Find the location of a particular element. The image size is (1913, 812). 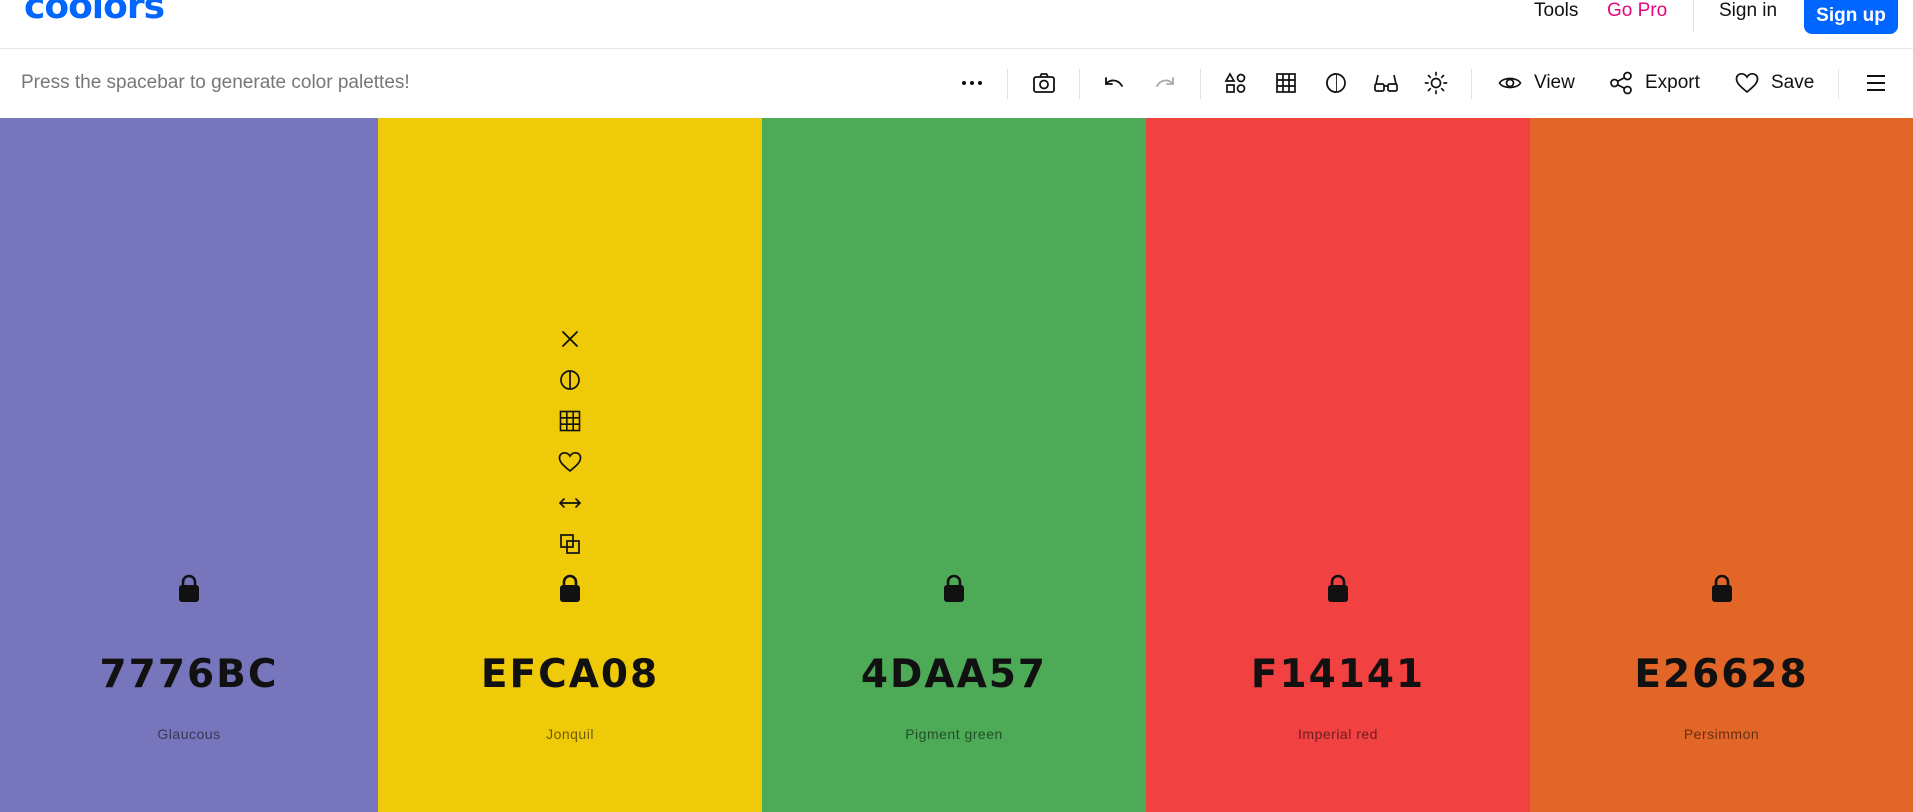

menu-icon is located at coordinates (1876, 83).